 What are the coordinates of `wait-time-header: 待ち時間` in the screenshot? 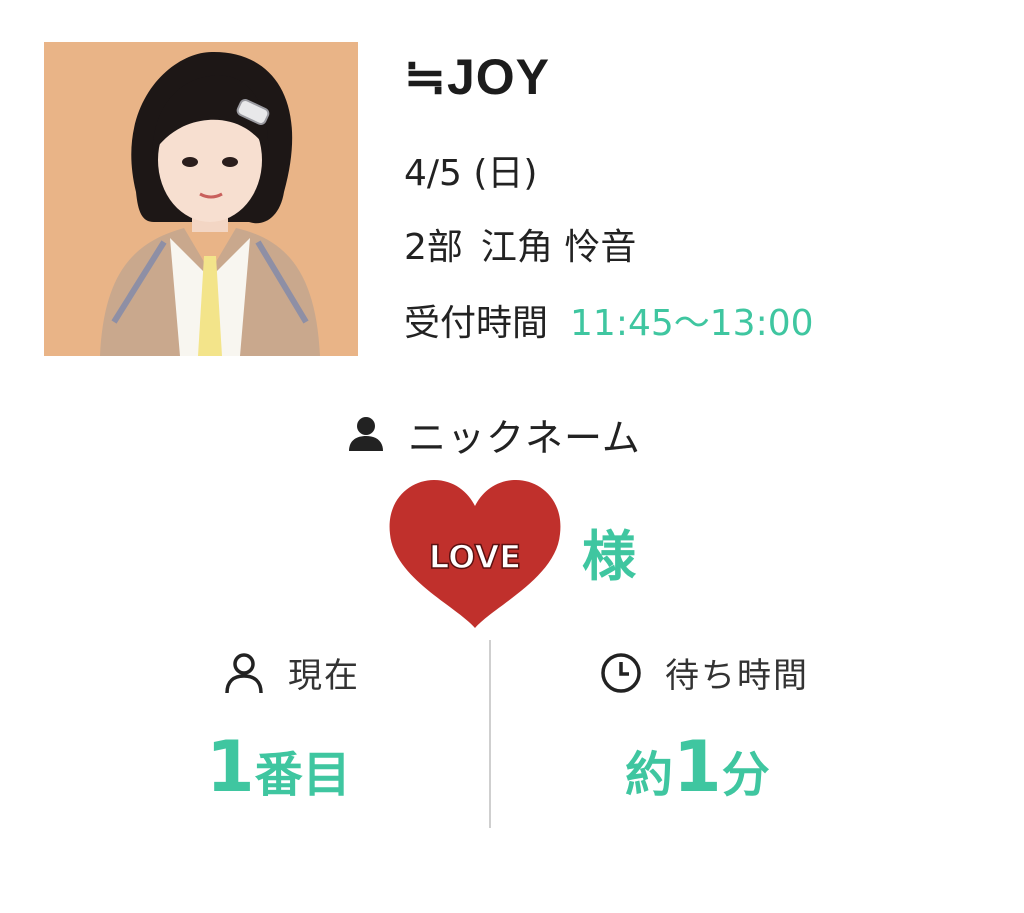 It's located at (704, 672).